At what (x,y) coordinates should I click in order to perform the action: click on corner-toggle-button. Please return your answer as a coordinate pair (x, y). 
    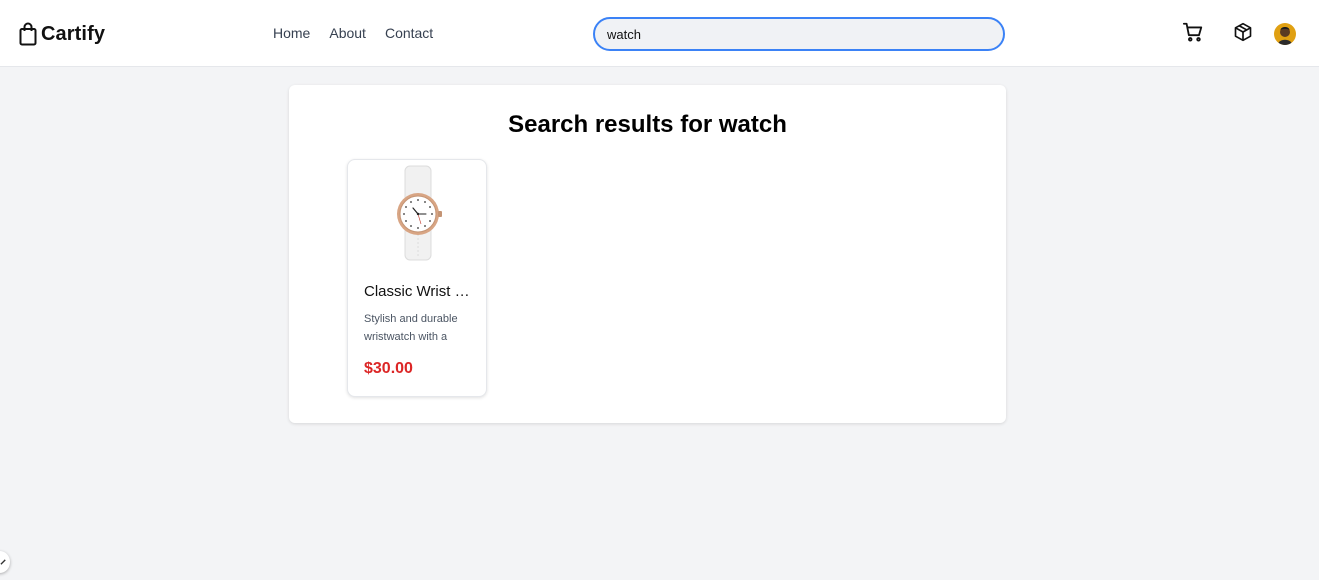
    Looking at the image, I should click on (5, 562).